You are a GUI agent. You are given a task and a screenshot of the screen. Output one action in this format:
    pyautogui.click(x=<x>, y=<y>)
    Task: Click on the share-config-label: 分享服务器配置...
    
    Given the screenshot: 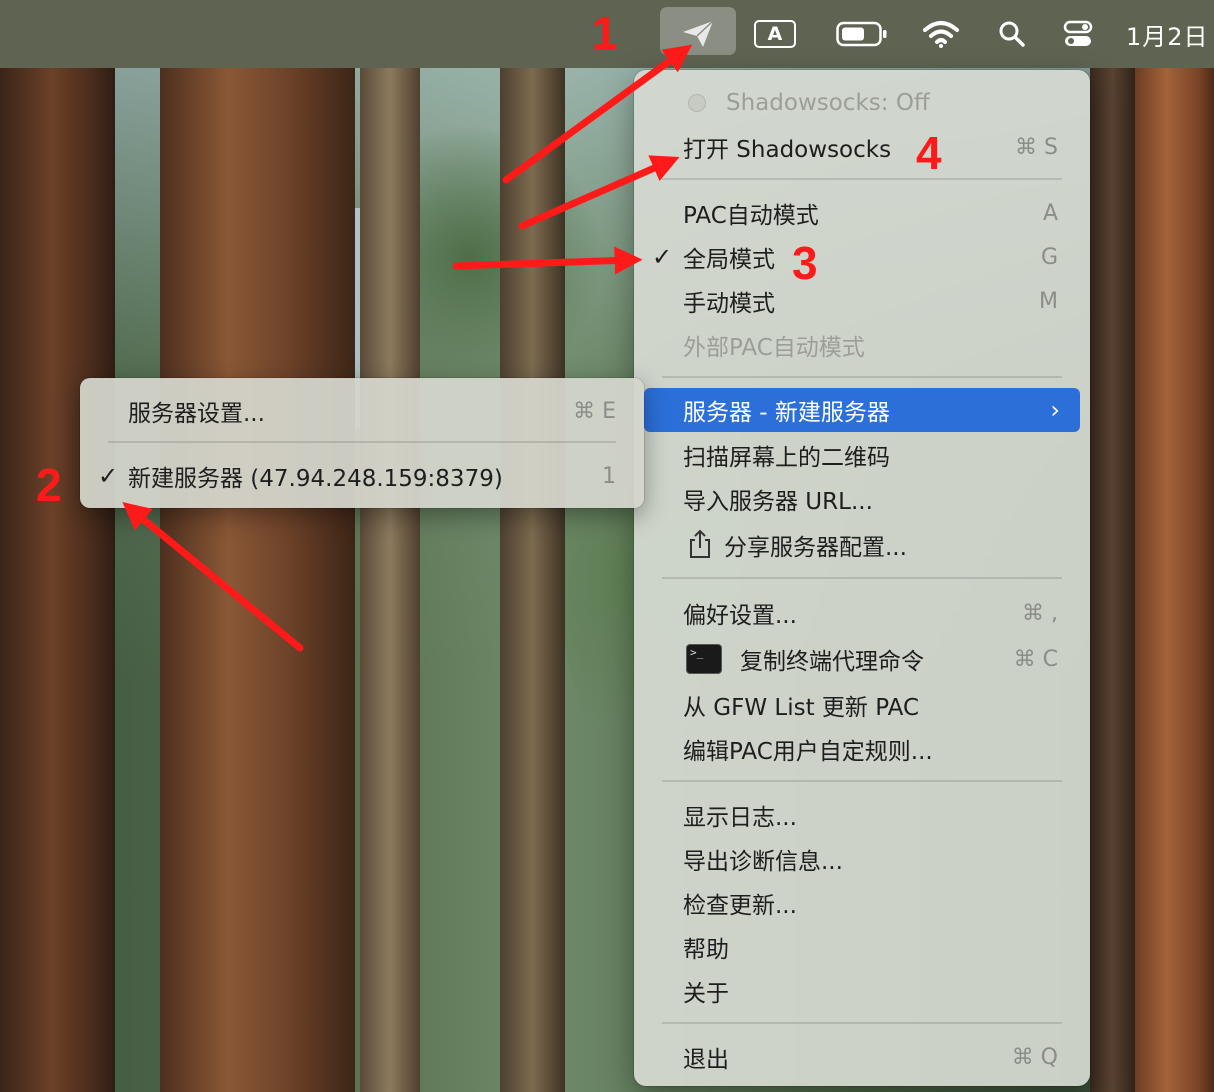 What is the action you would take?
    pyautogui.click(x=815, y=548)
    